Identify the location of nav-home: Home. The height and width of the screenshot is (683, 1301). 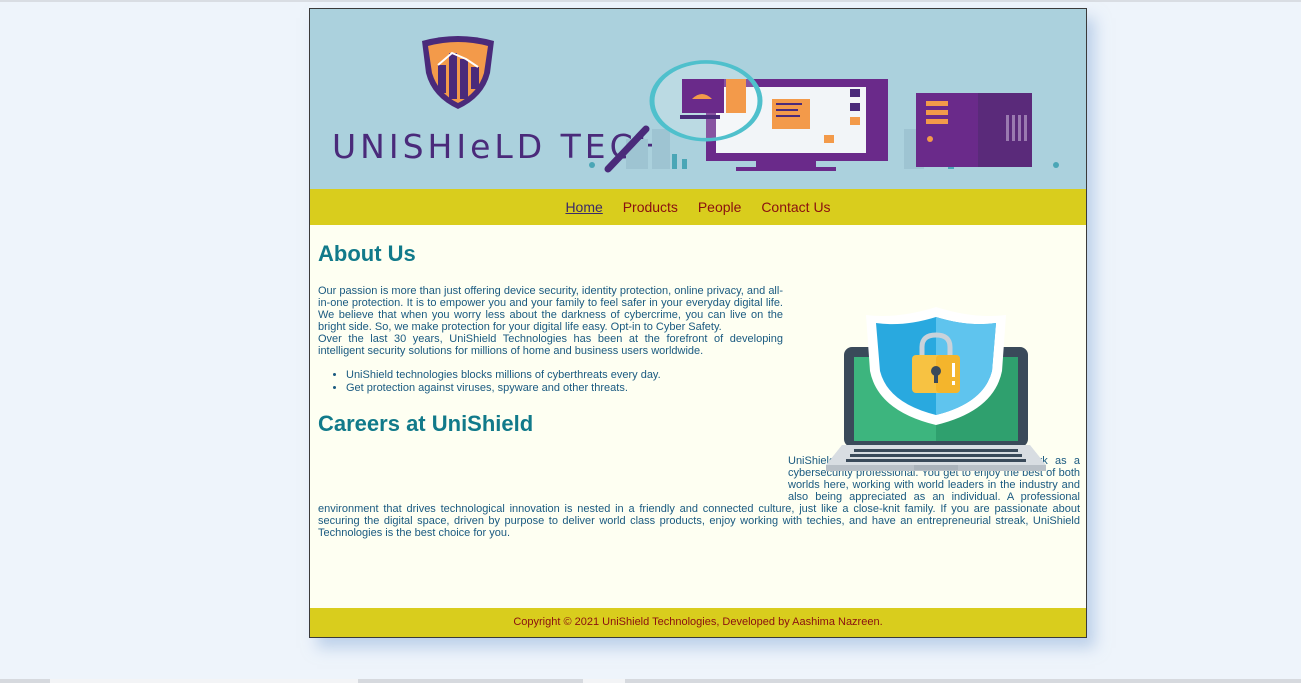
(583, 207).